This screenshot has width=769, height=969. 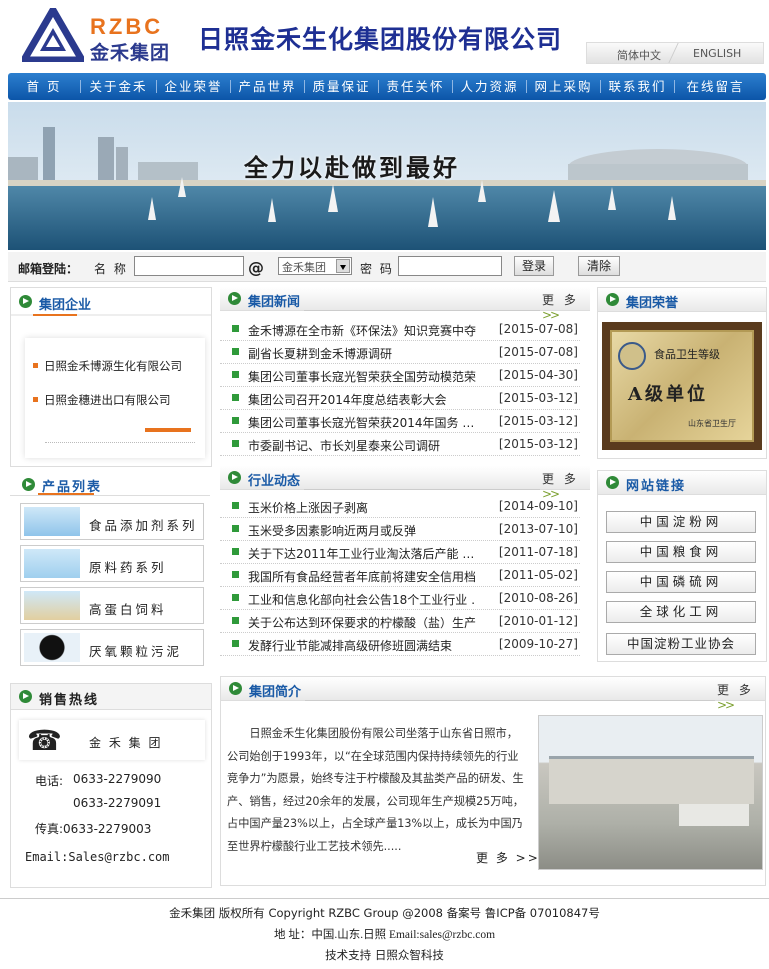 I want to click on link-phosphorus-sulfur-net: 中国磷硫网, so click(x=681, y=582).